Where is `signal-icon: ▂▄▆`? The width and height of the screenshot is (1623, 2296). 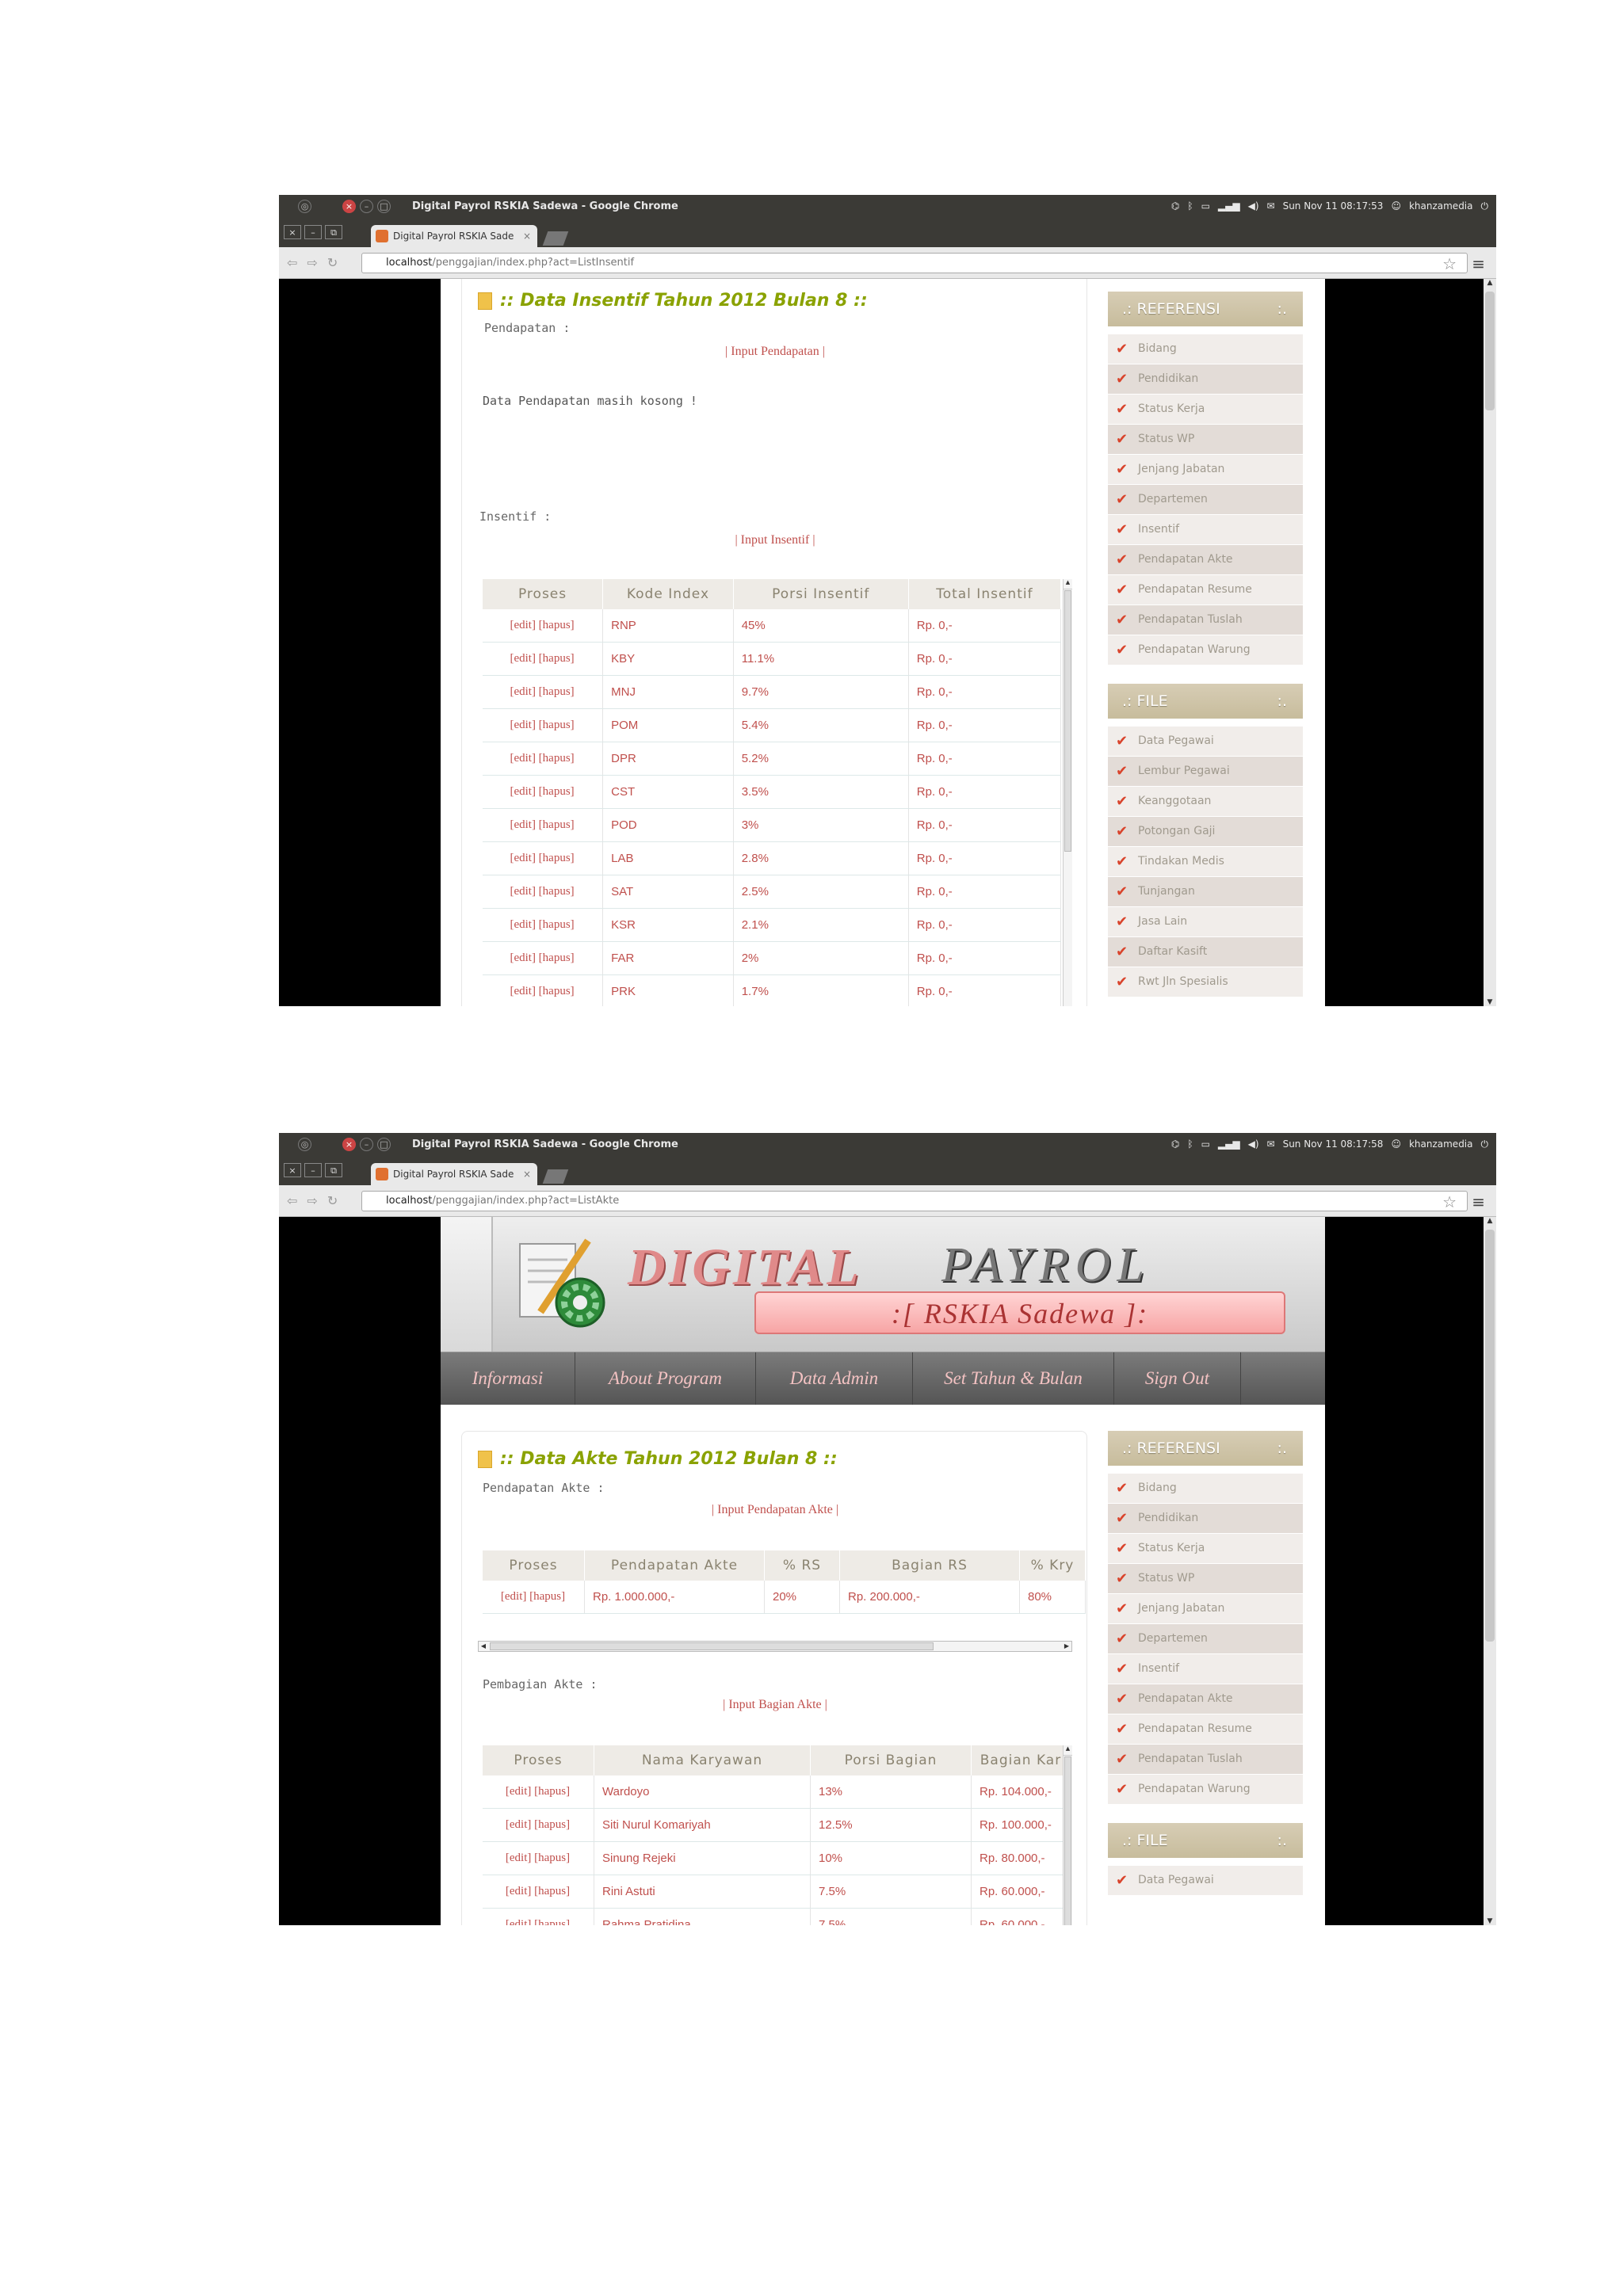
signal-icon: ▂▄▆ is located at coordinates (1229, 206).